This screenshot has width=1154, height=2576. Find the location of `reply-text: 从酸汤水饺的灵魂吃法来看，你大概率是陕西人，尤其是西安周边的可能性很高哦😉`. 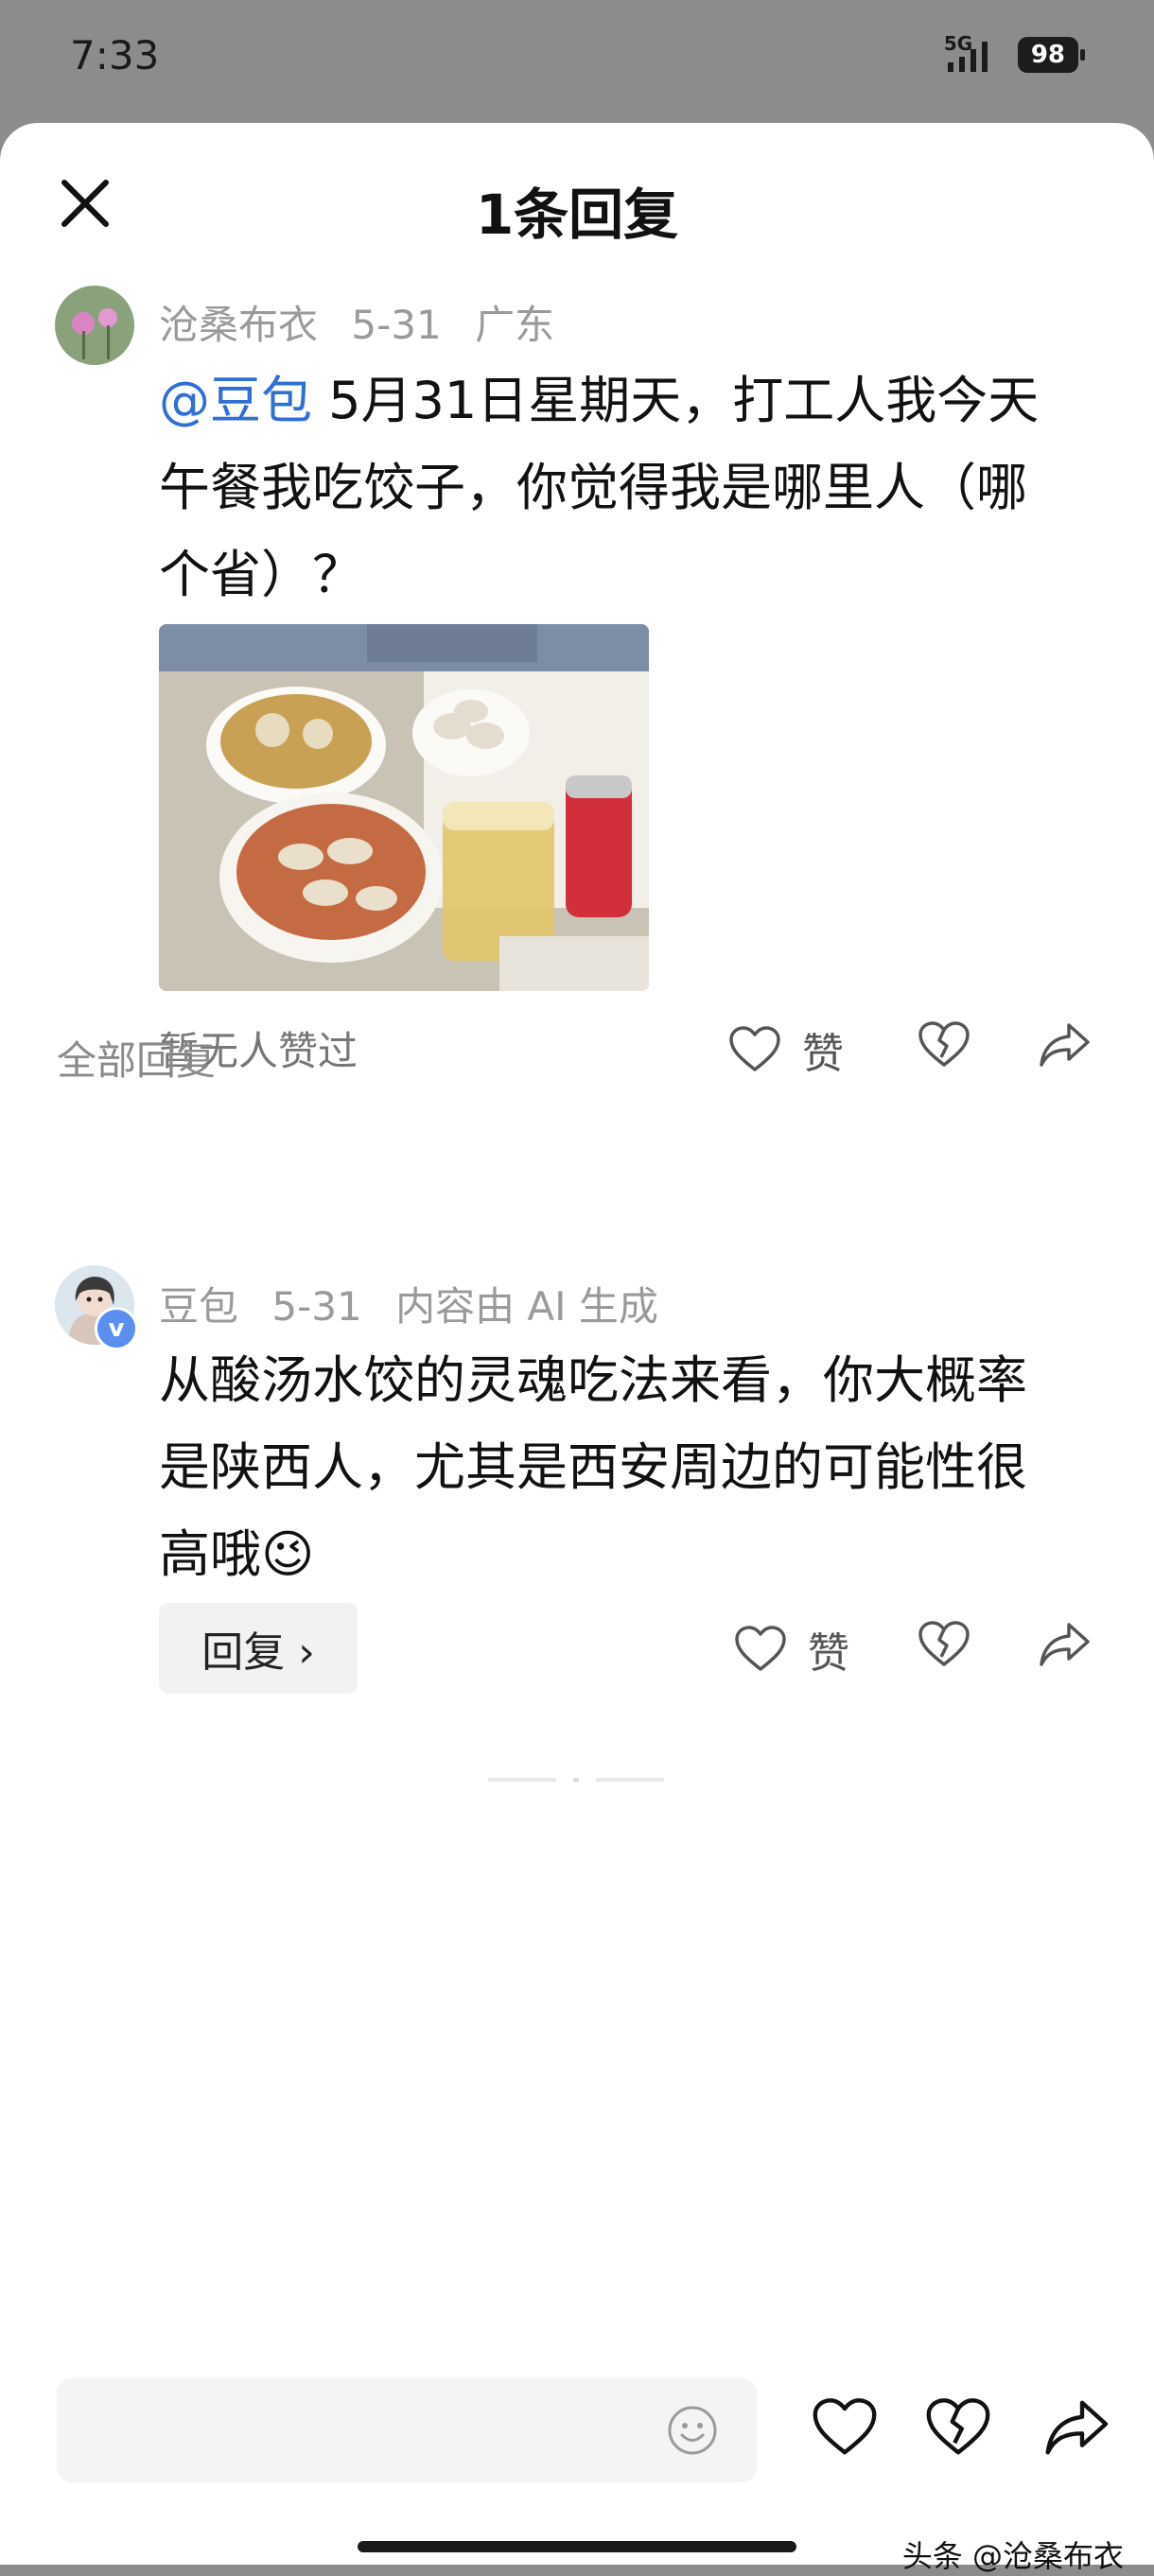

reply-text: 从酸汤水饺的灵魂吃法来看，你大概率是陕西人，尤其是西安周边的可能性很高哦😉 is located at coordinates (593, 1467).